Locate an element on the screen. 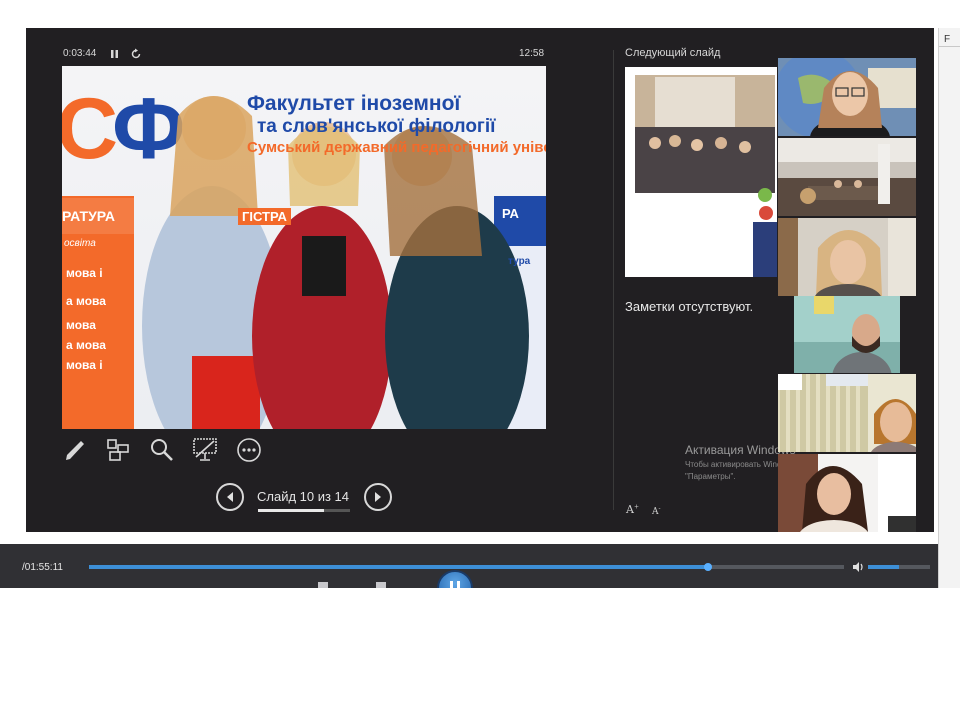 This screenshot has height=720, width=960. chevron-right-icon is located at coordinates (378, 497).